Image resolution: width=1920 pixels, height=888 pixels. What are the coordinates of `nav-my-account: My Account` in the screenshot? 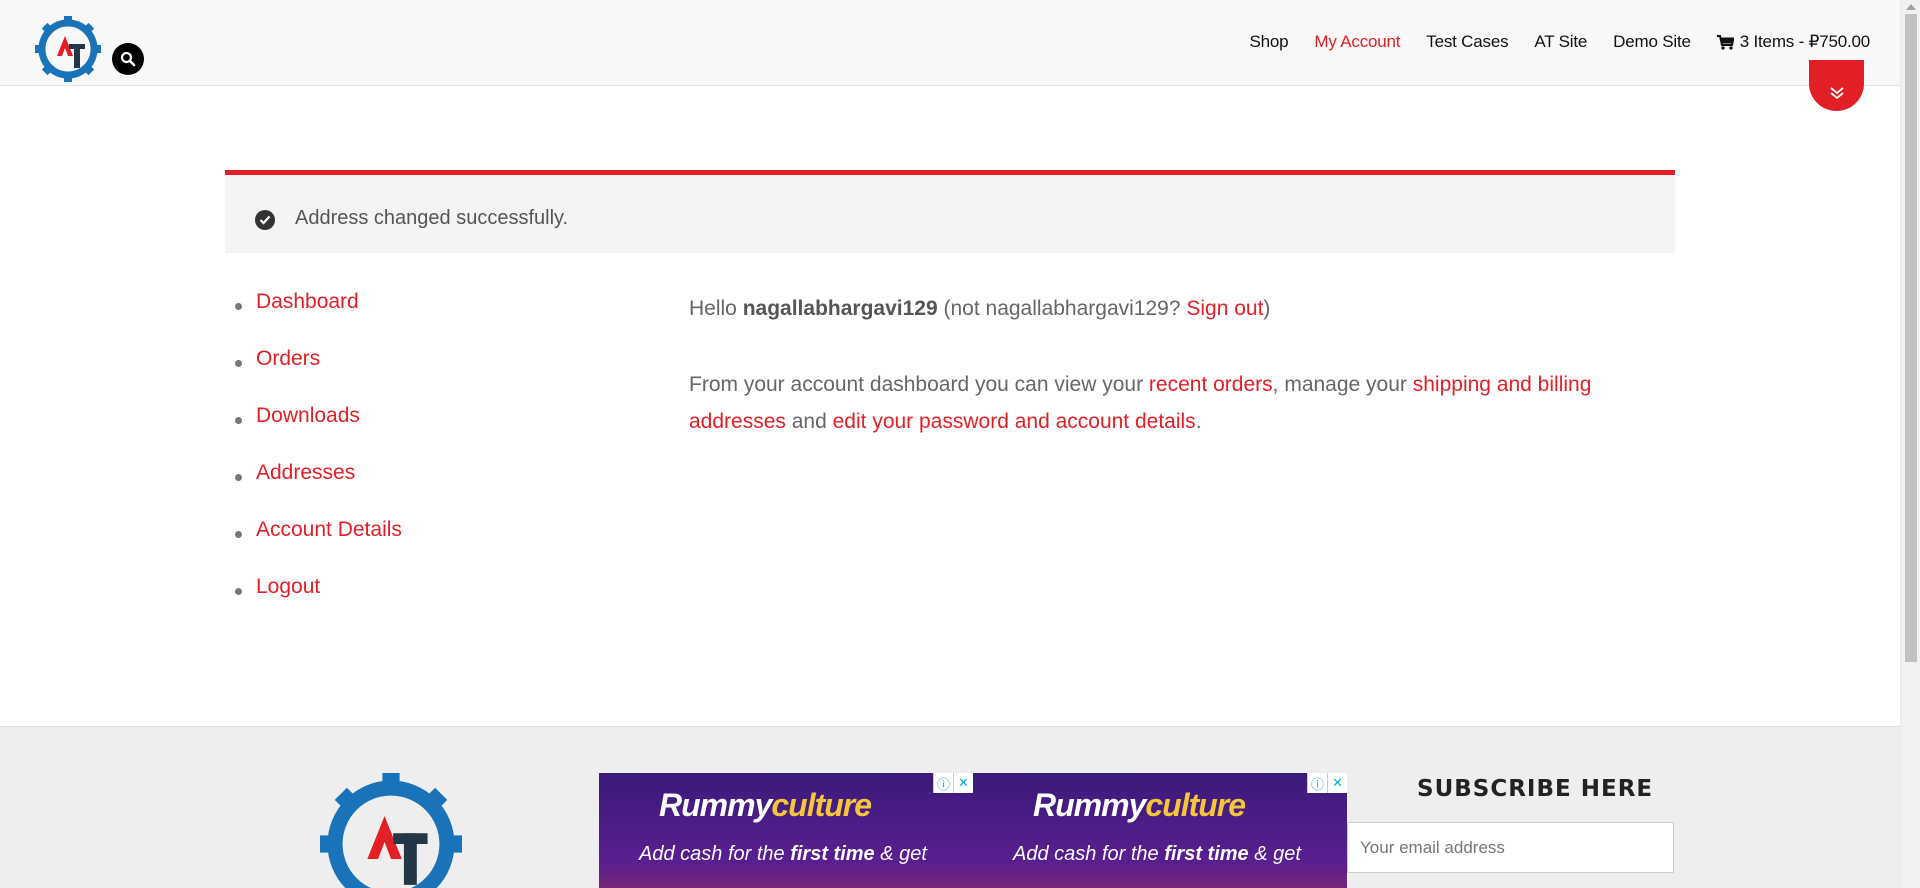 It's located at (1357, 42).